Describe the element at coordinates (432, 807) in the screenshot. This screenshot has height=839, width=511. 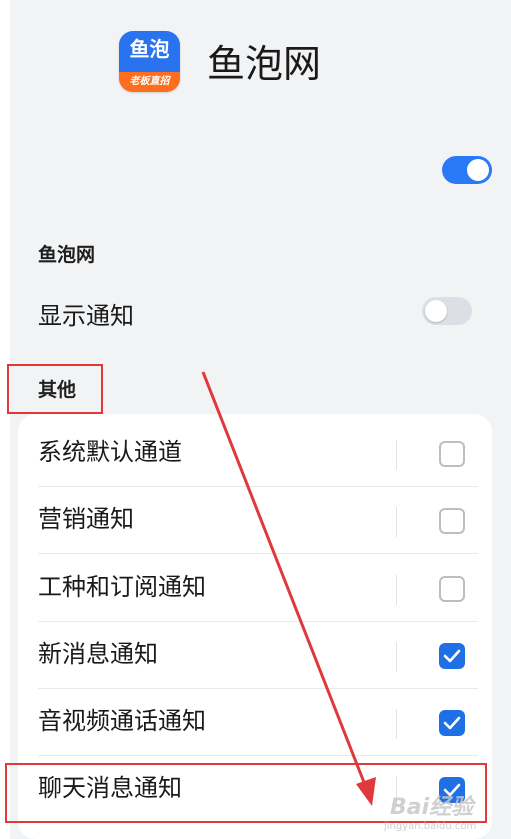
I see `watermark-main: Bai经验` at that location.